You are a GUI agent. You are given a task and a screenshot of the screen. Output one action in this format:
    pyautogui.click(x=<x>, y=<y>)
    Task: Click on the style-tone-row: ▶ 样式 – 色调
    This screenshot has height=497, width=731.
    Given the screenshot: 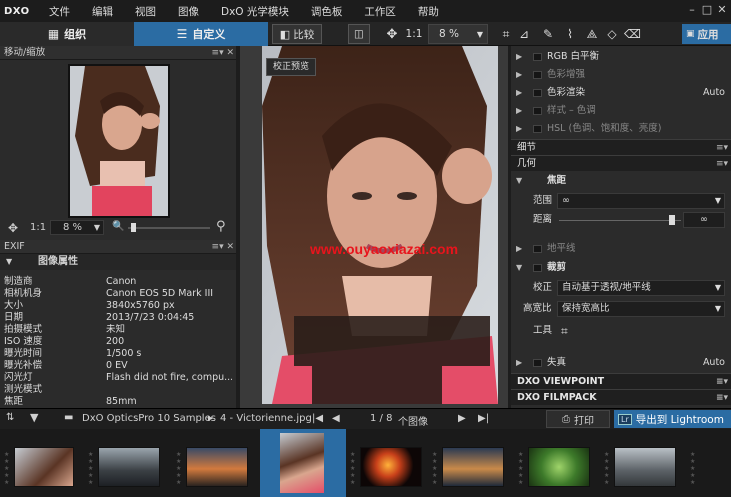 What is the action you would take?
    pyautogui.click(x=621, y=111)
    